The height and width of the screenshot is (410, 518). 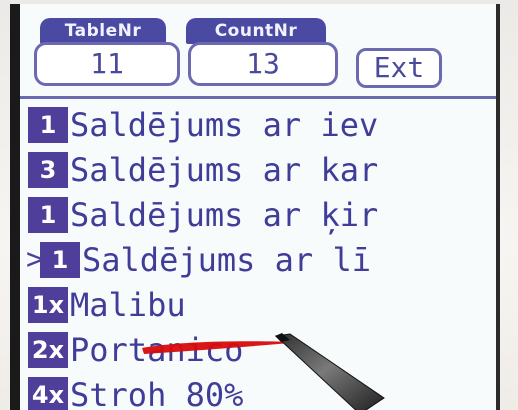 What do you see at coordinates (103, 31) in the screenshot?
I see `table-number-label: TableNr` at bounding box center [103, 31].